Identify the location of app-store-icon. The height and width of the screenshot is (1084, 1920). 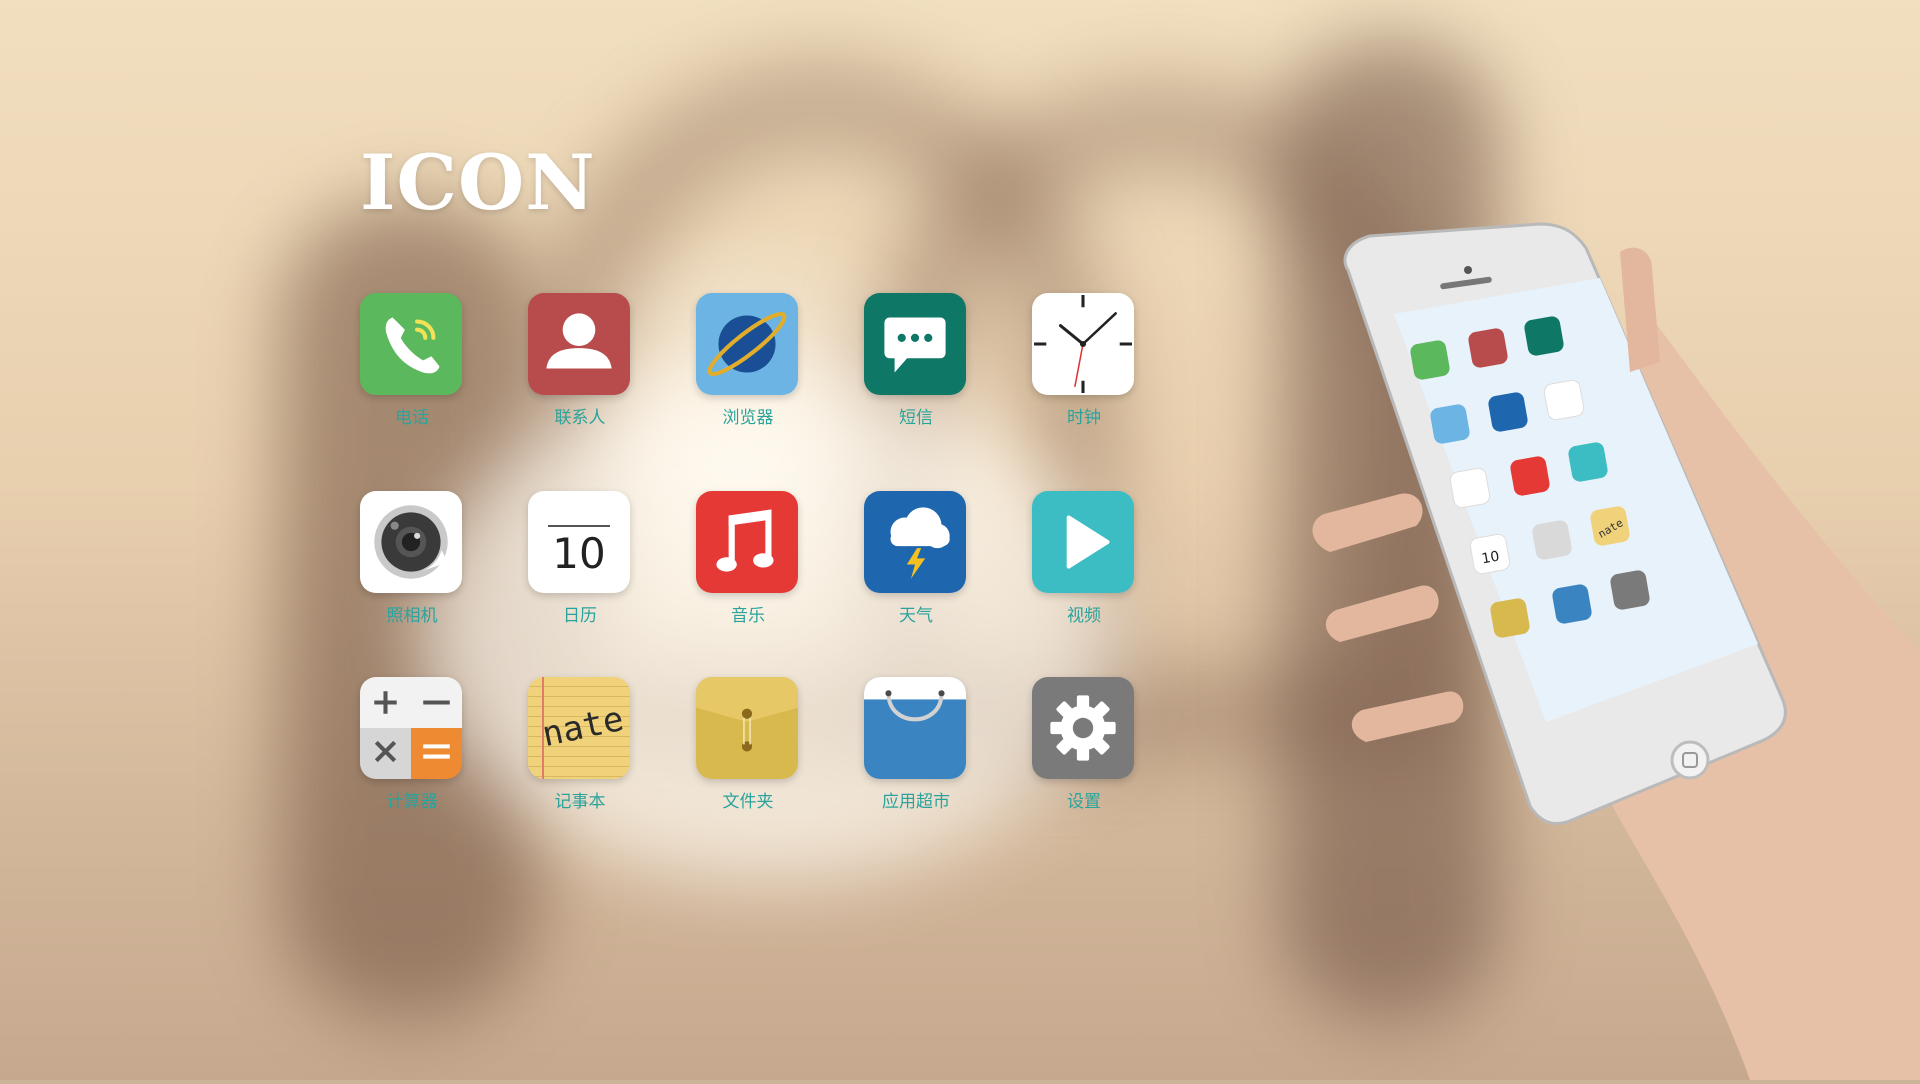
(915, 728).